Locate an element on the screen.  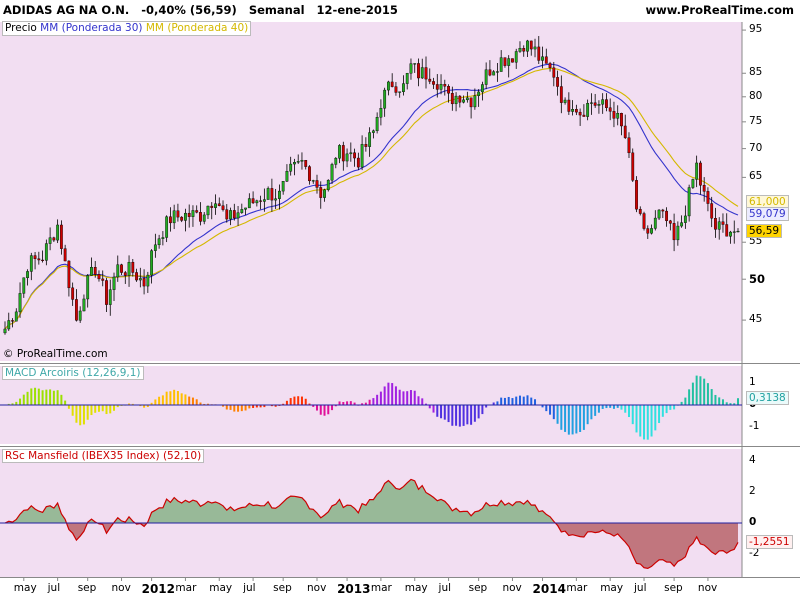
legend-wma40: MM (Ponderada 40) is located at coordinates (197, 28).